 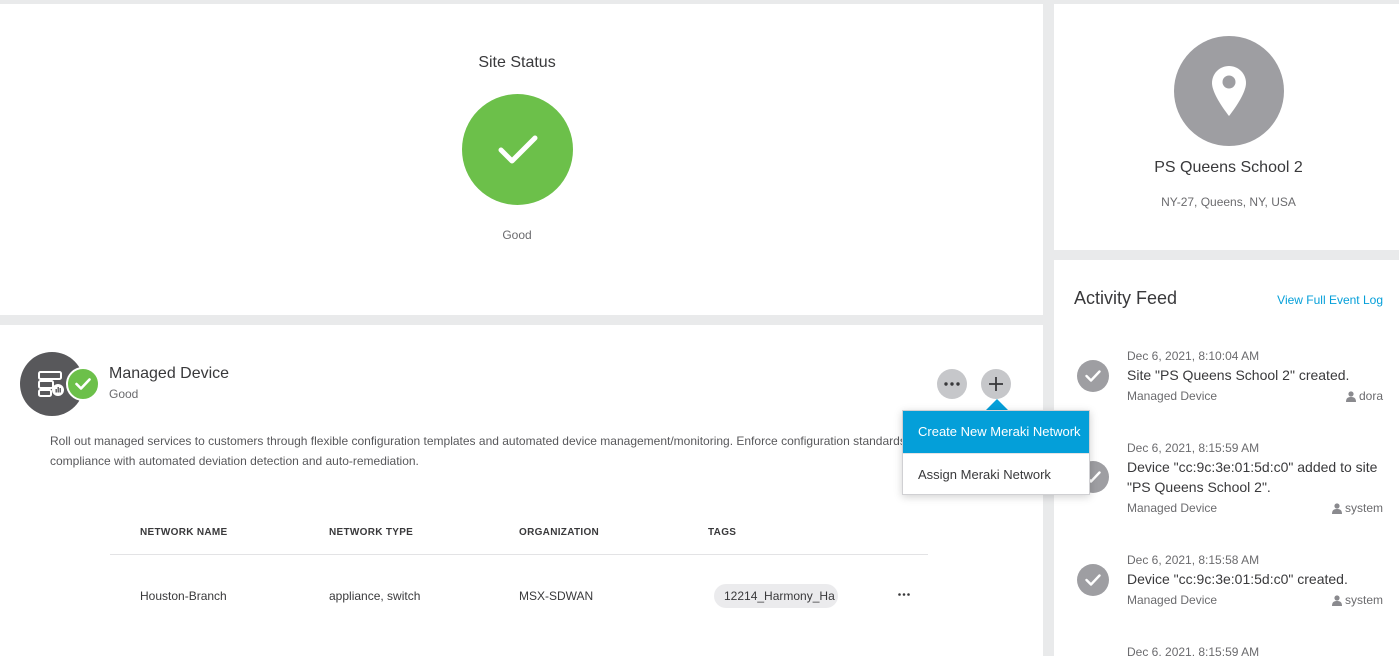 I want to click on assign-meraki-network-option: Assign Meraki Network, so click(x=996, y=474).